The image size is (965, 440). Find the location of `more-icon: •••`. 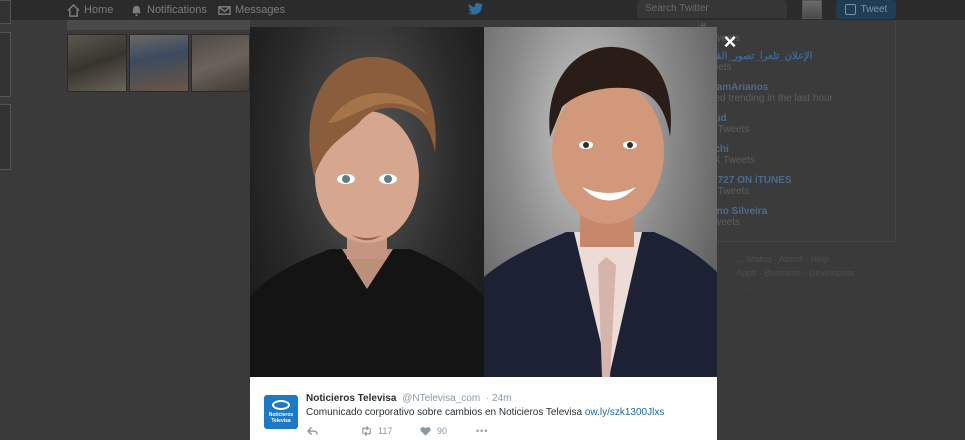

more-icon: ••• is located at coordinates (482, 431).